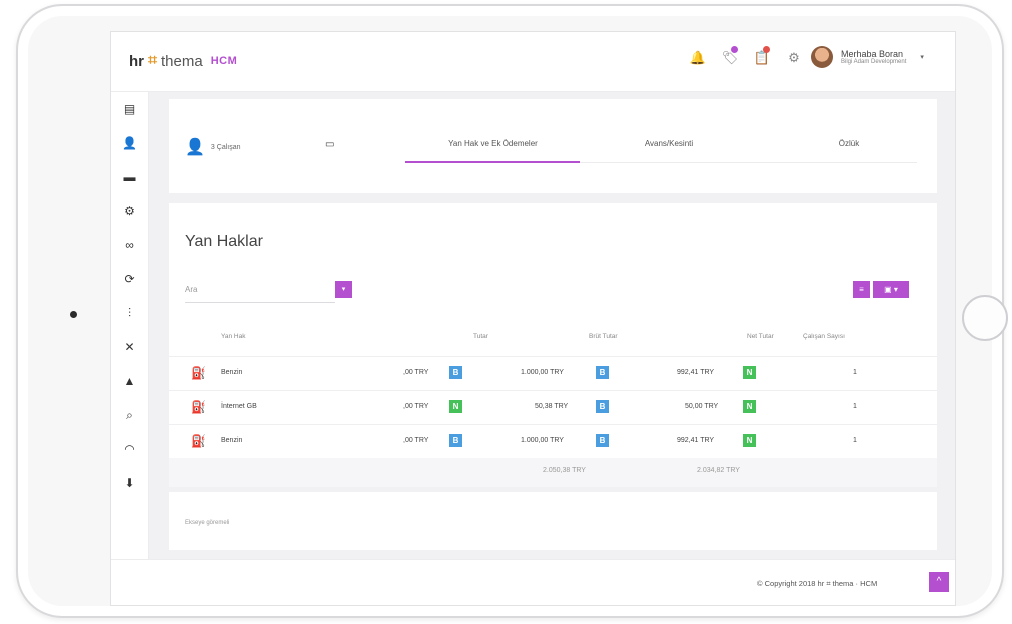  I want to click on column-header: Yan Hak, so click(233, 336).